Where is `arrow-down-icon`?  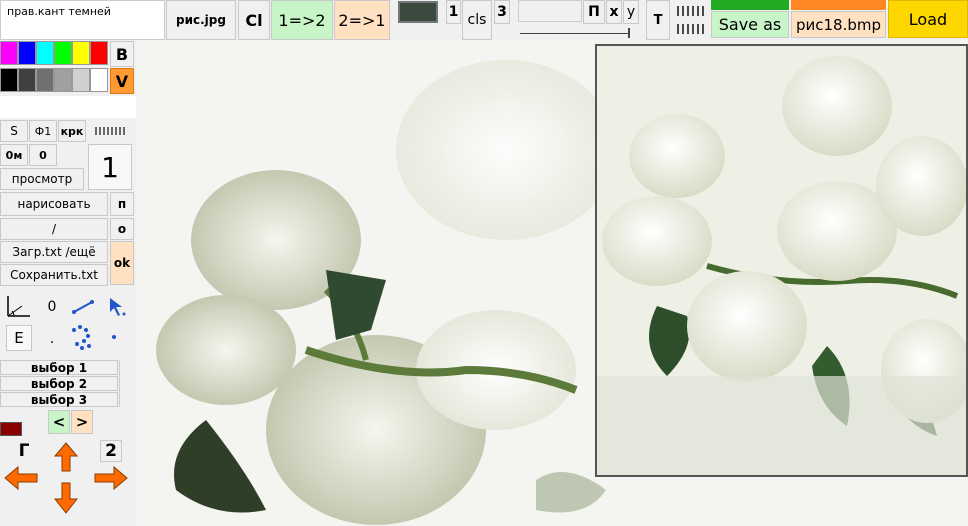
arrow-down-icon is located at coordinates (66, 498).